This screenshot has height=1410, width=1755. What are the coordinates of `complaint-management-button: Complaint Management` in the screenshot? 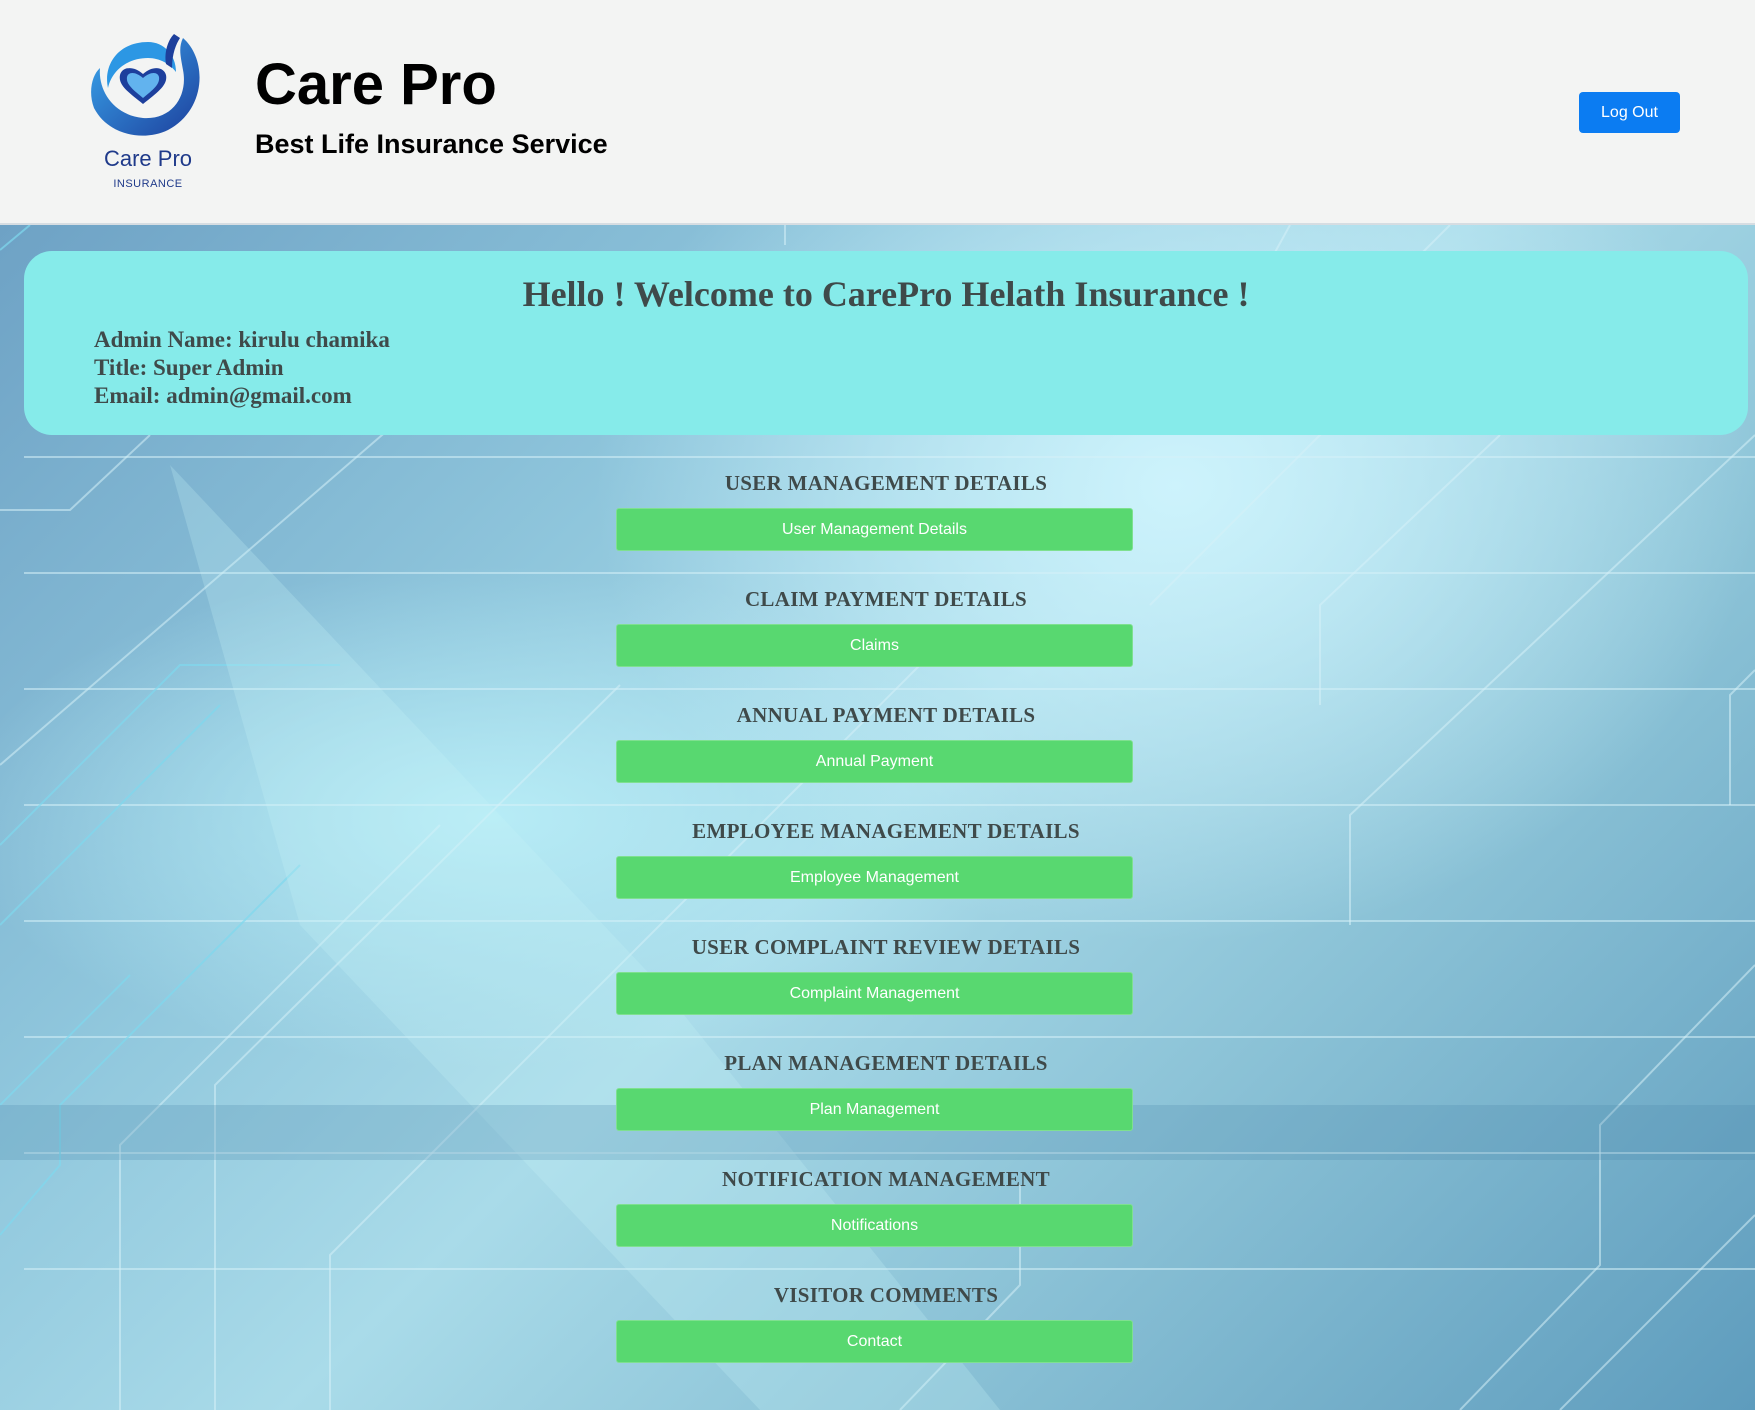 It's located at (874, 993).